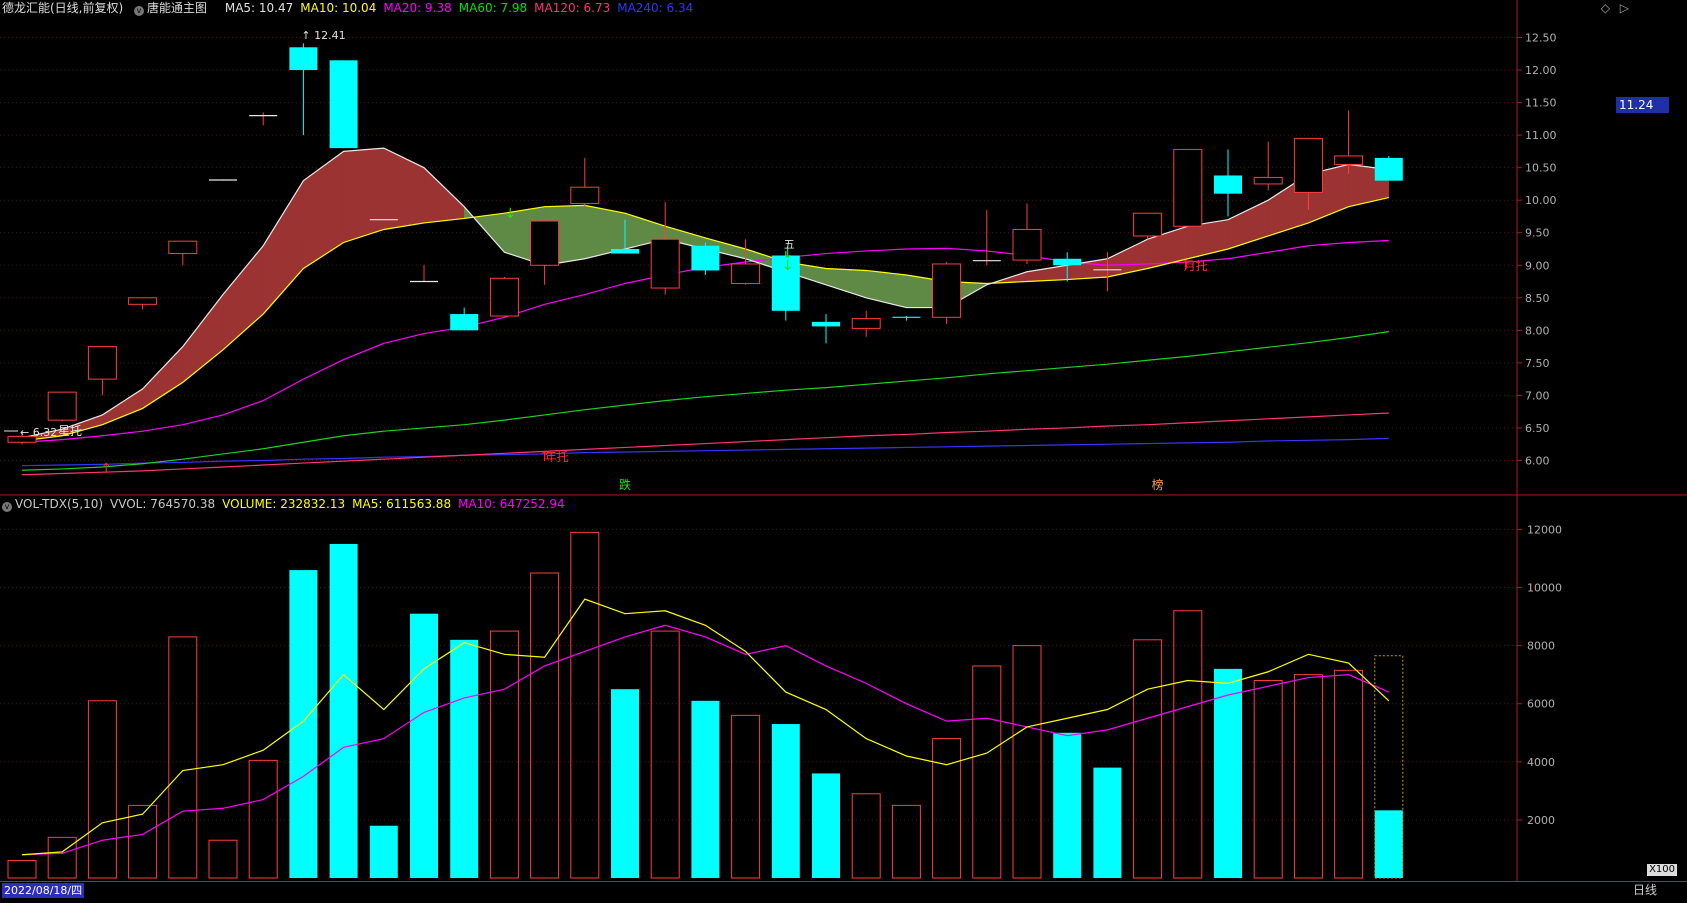 The width and height of the screenshot is (1687, 903). I want to click on stock-title: 德龙汇能(日线,前复权), so click(62, 8).